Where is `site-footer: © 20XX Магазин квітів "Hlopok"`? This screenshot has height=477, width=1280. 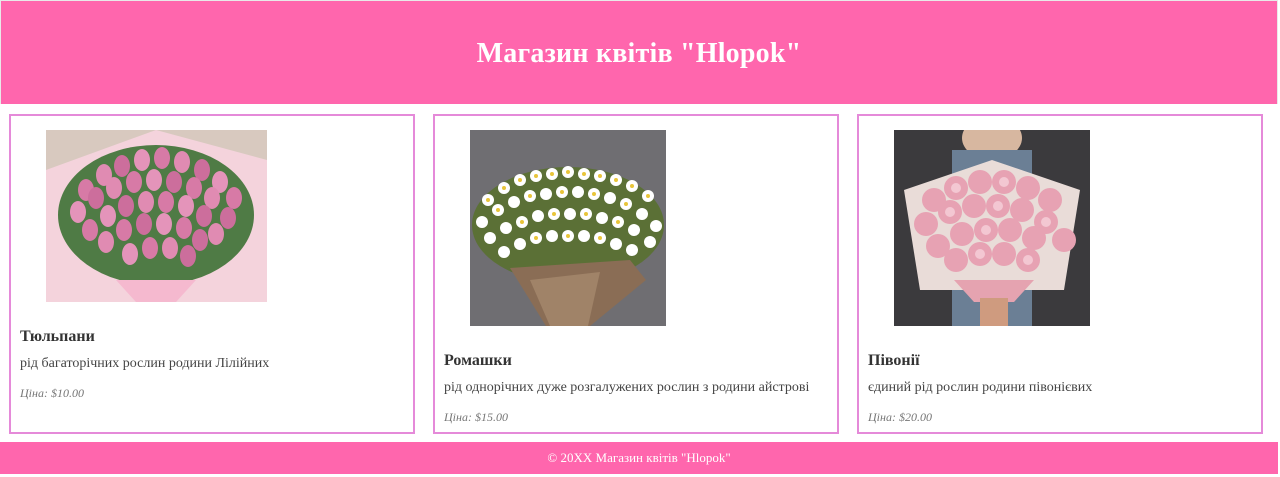 site-footer: © 20XX Магазин квітів "Hlopok" is located at coordinates (639, 458).